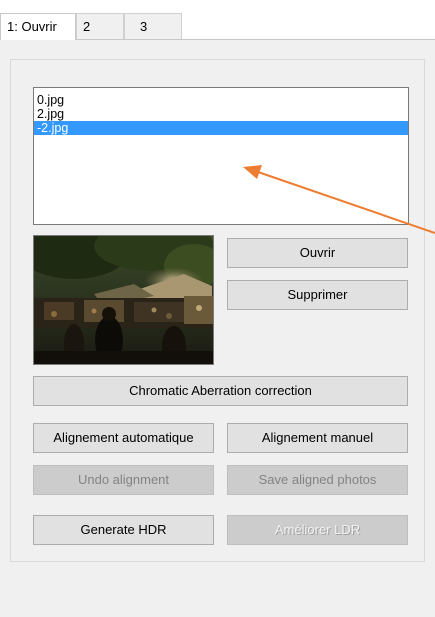  I want to click on alignement-manuel-button: Alignement manuel, so click(317, 438).